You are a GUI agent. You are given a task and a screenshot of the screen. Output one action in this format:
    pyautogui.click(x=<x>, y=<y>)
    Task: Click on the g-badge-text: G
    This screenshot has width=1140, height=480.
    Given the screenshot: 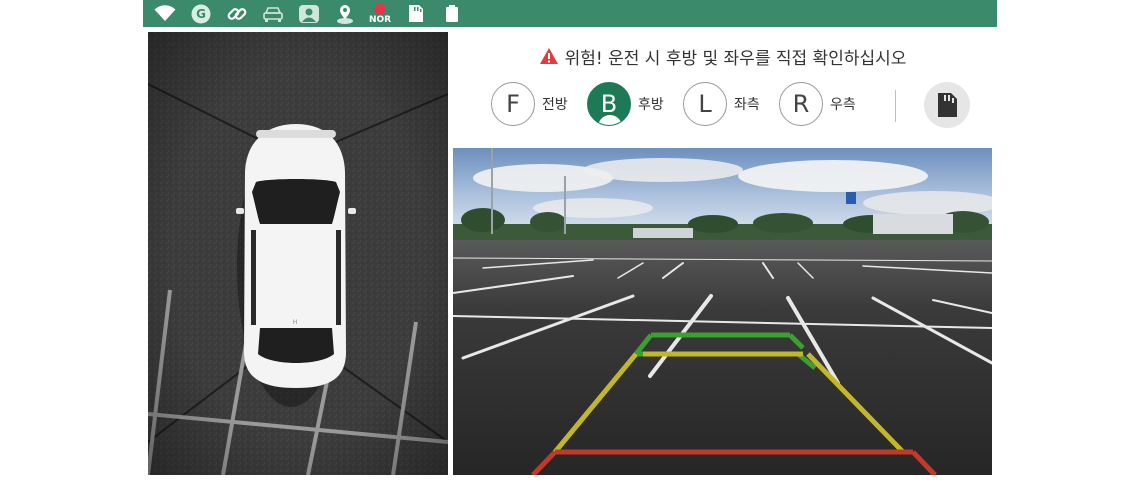 What is the action you would take?
    pyautogui.click(x=201, y=13)
    